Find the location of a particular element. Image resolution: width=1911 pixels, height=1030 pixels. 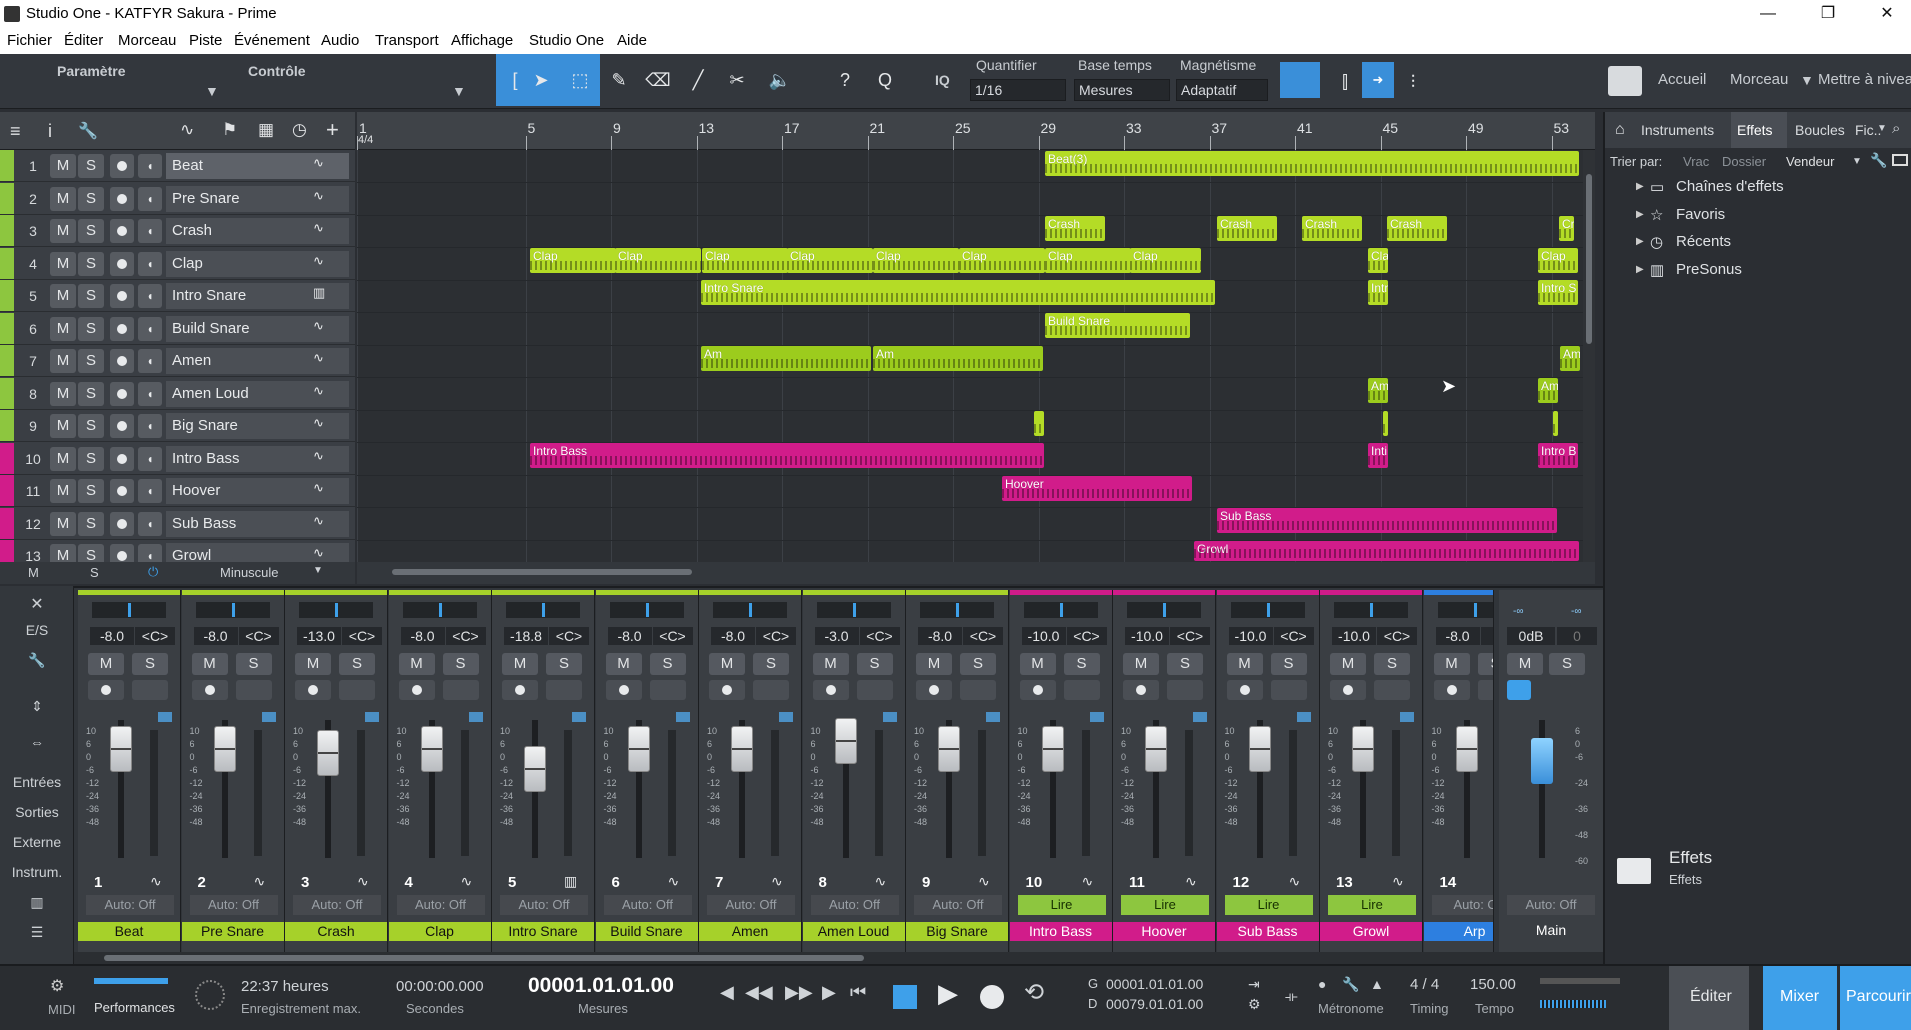

clip-event is located at coordinates (1039, 423).